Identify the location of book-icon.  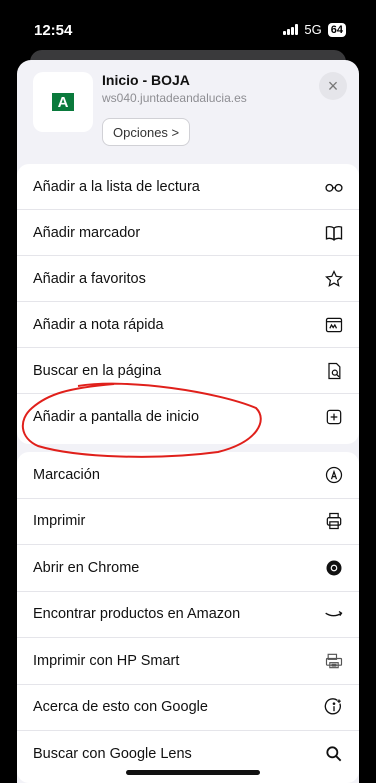
(334, 233).